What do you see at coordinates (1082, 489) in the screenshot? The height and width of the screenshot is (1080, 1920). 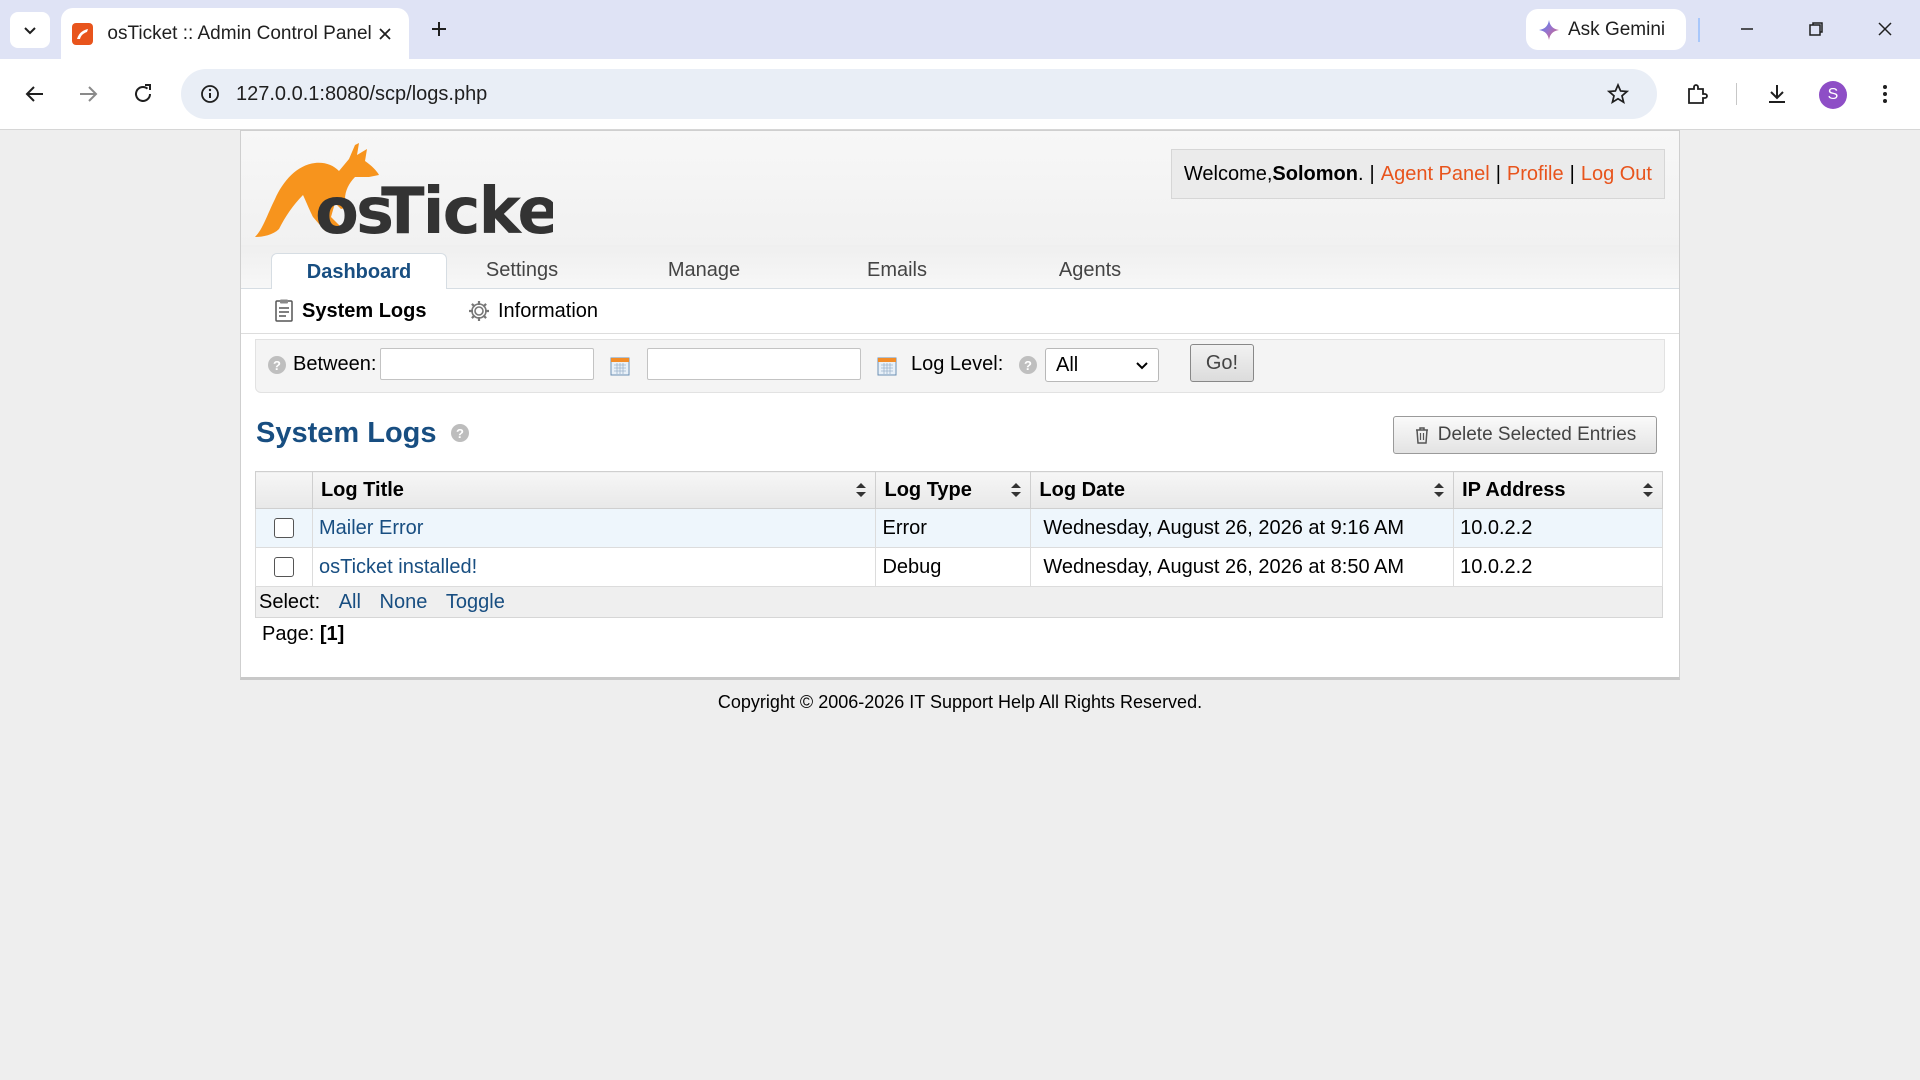 I see `header-log-date-label: Log Date` at bounding box center [1082, 489].